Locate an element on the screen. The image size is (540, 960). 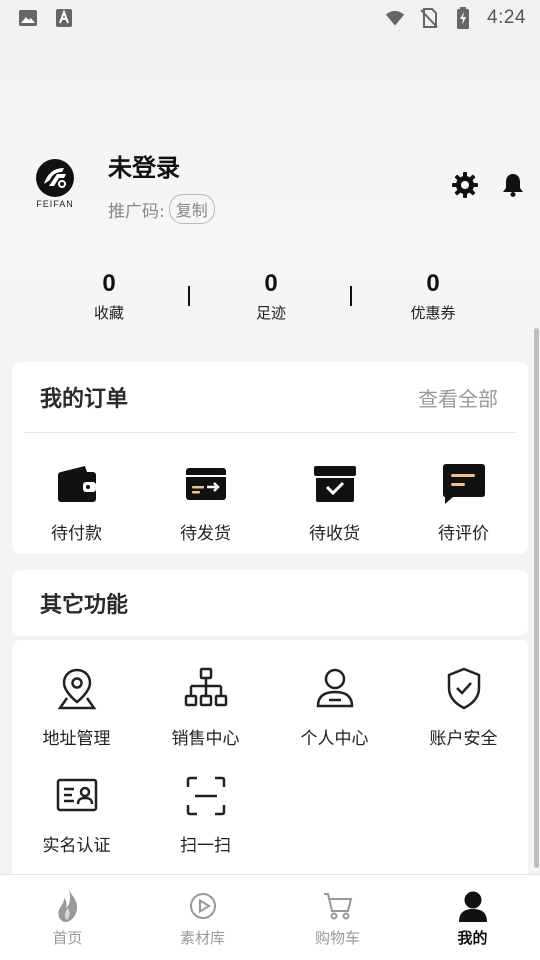
id-card-icon is located at coordinates (77, 796).